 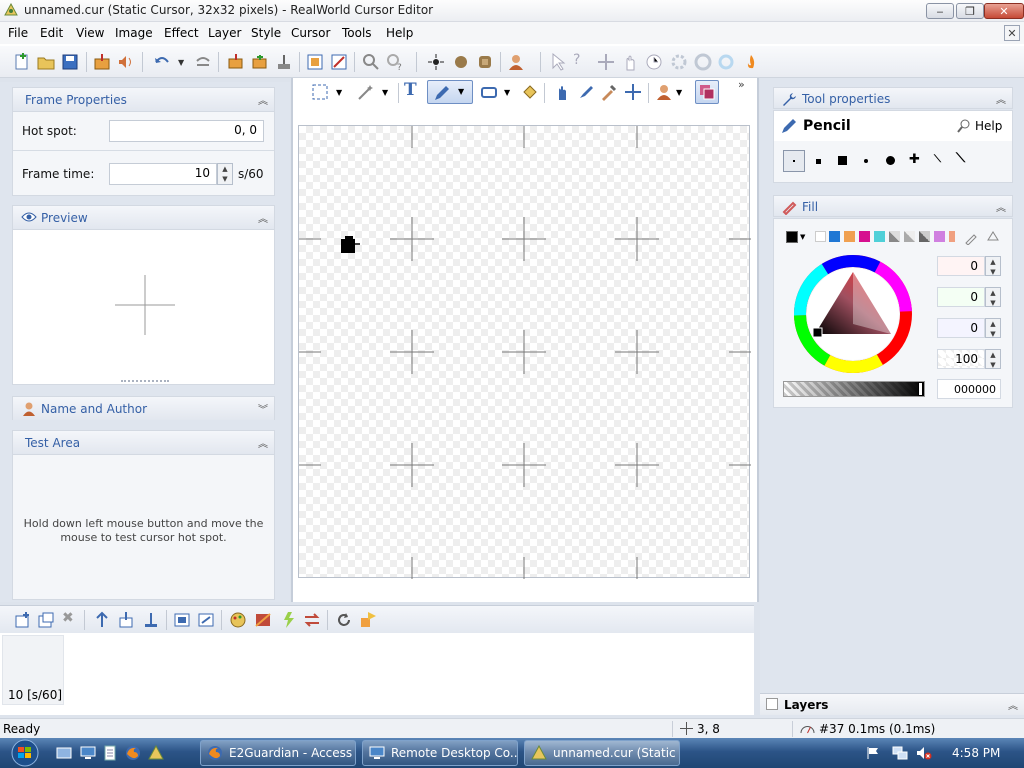 I want to click on zoom-help-icon: ?, so click(x=395, y=62).